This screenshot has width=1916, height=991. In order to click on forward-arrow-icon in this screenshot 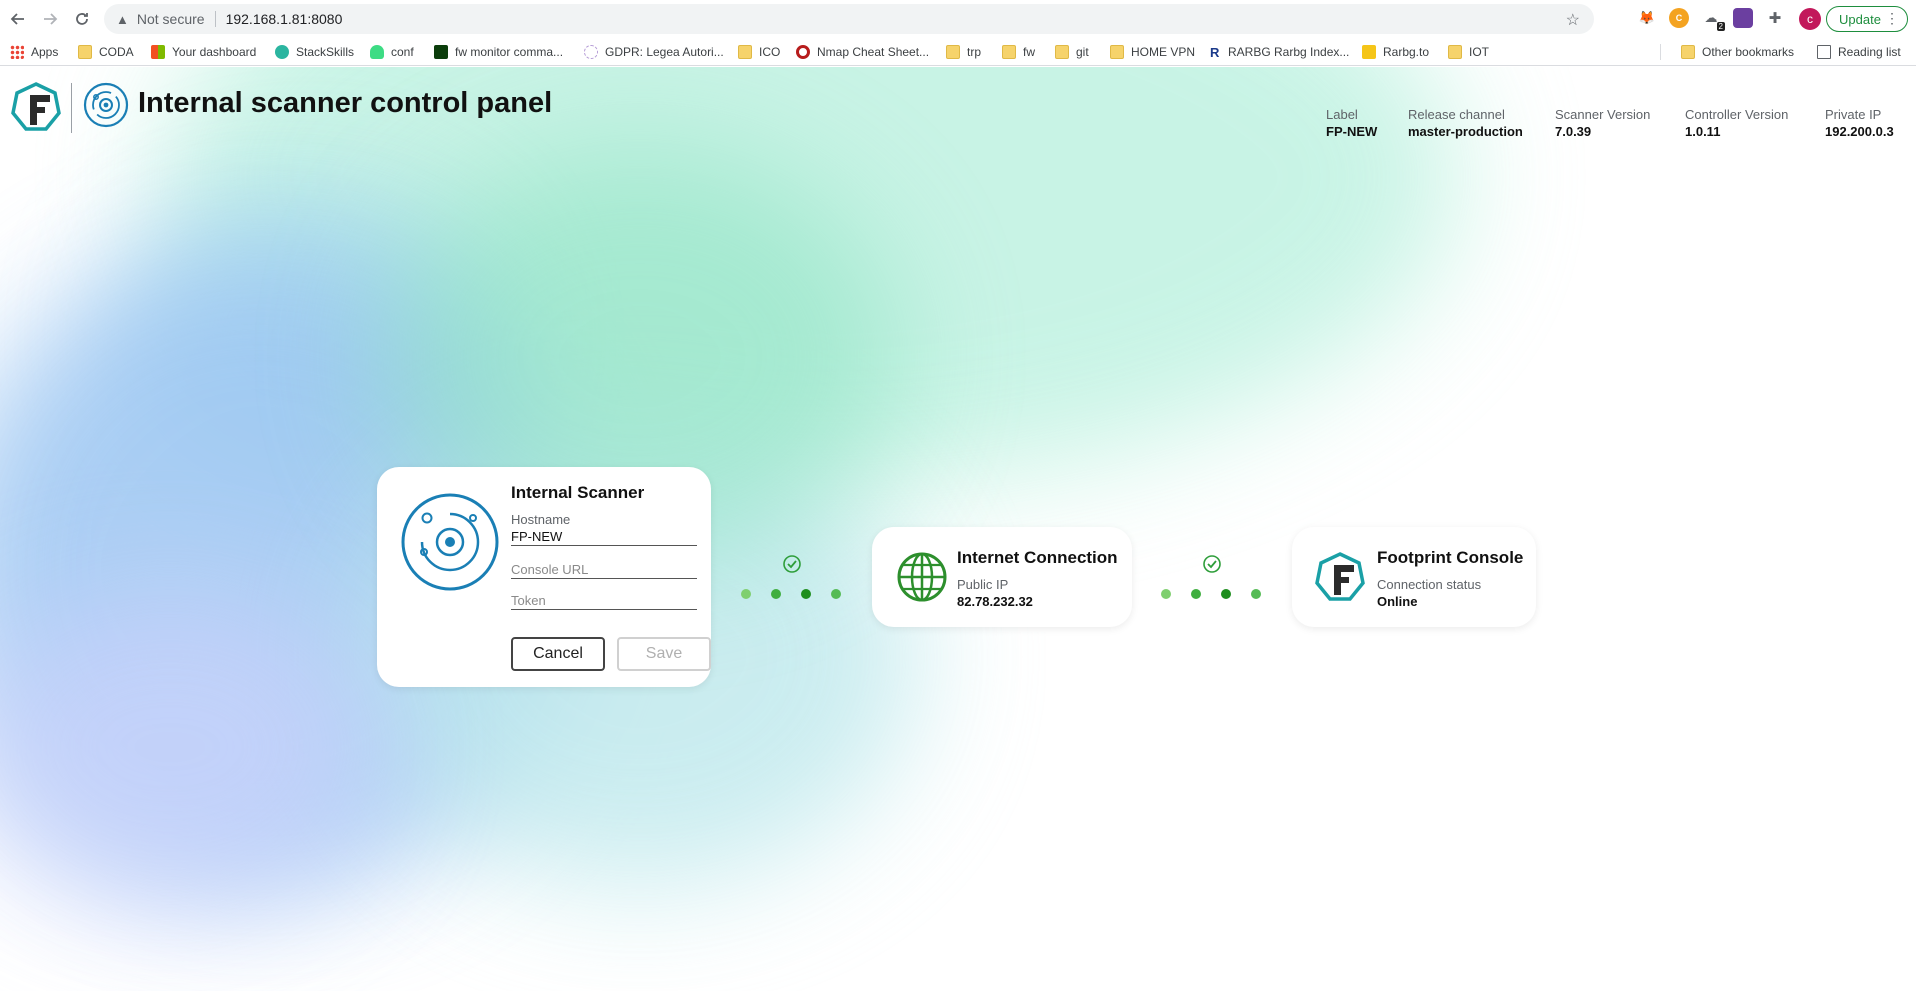, I will do `click(50, 19)`.